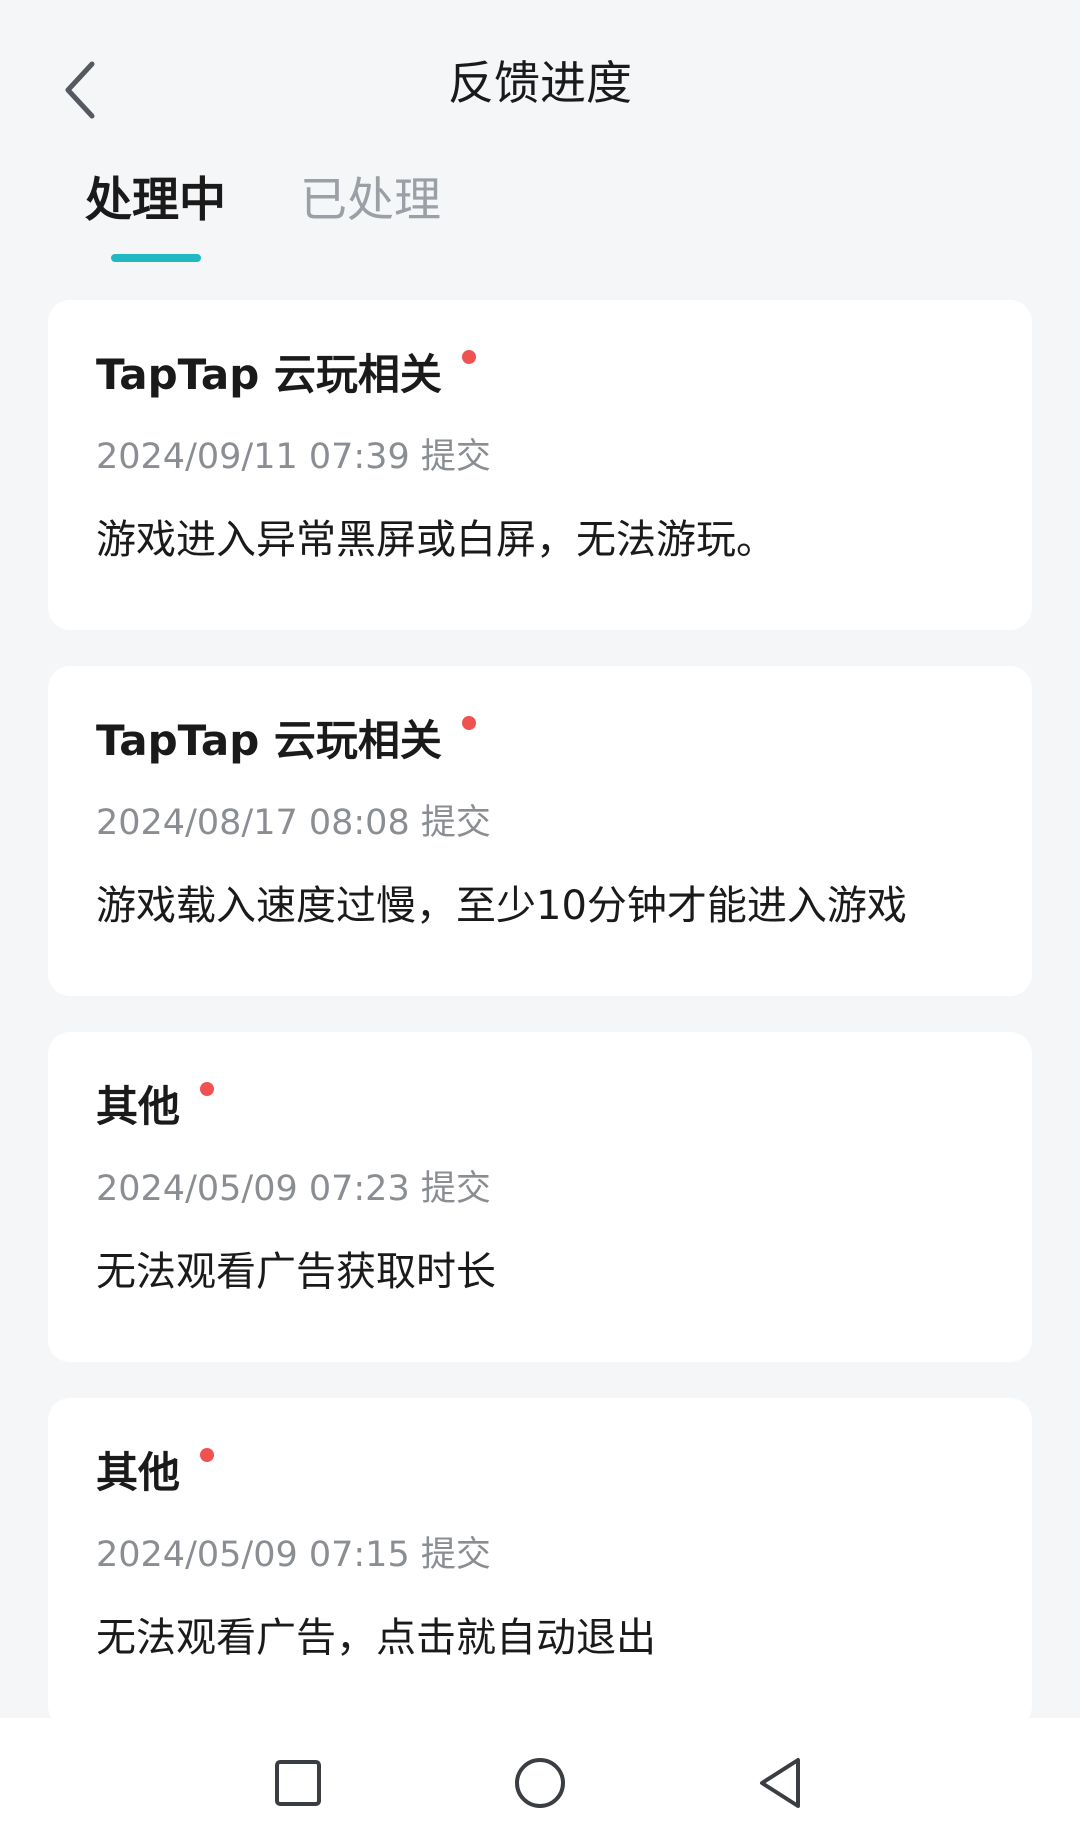 The image size is (1080, 1848). I want to click on home-button, so click(540, 1783).